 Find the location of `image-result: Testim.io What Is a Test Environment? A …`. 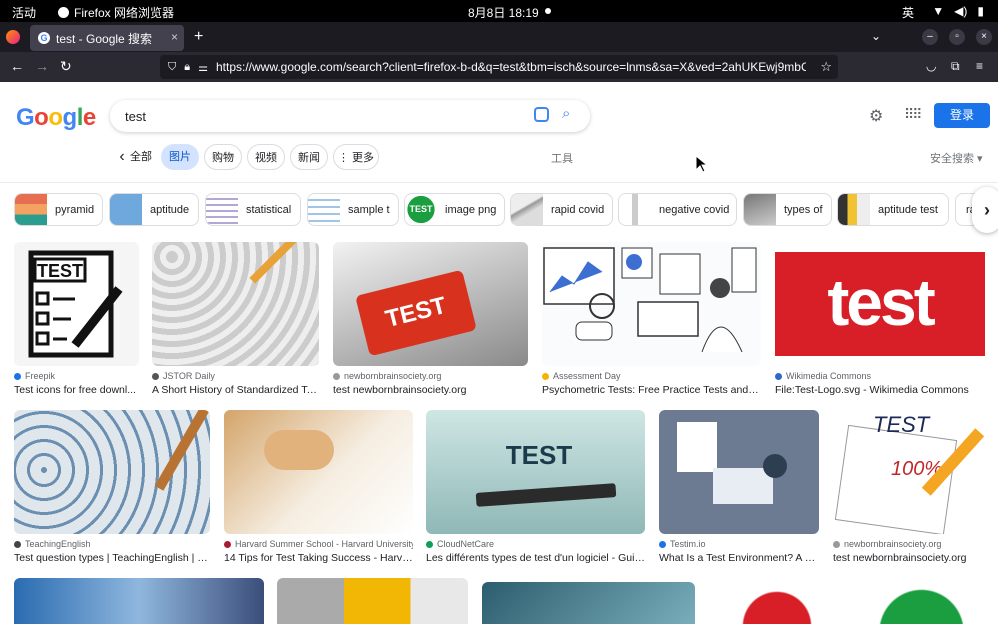

image-result: Testim.io What Is a Test Environment? A … is located at coordinates (739, 487).